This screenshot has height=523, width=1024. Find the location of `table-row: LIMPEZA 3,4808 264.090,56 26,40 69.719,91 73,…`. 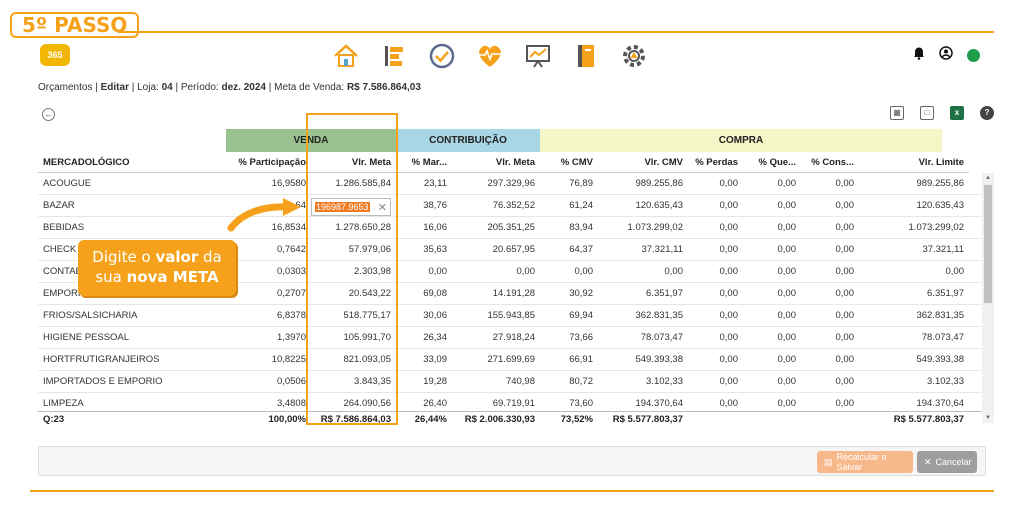

table-row: LIMPEZA 3,4808 264.090,56 26,40 69.719,91 73,… is located at coordinates (516, 402).